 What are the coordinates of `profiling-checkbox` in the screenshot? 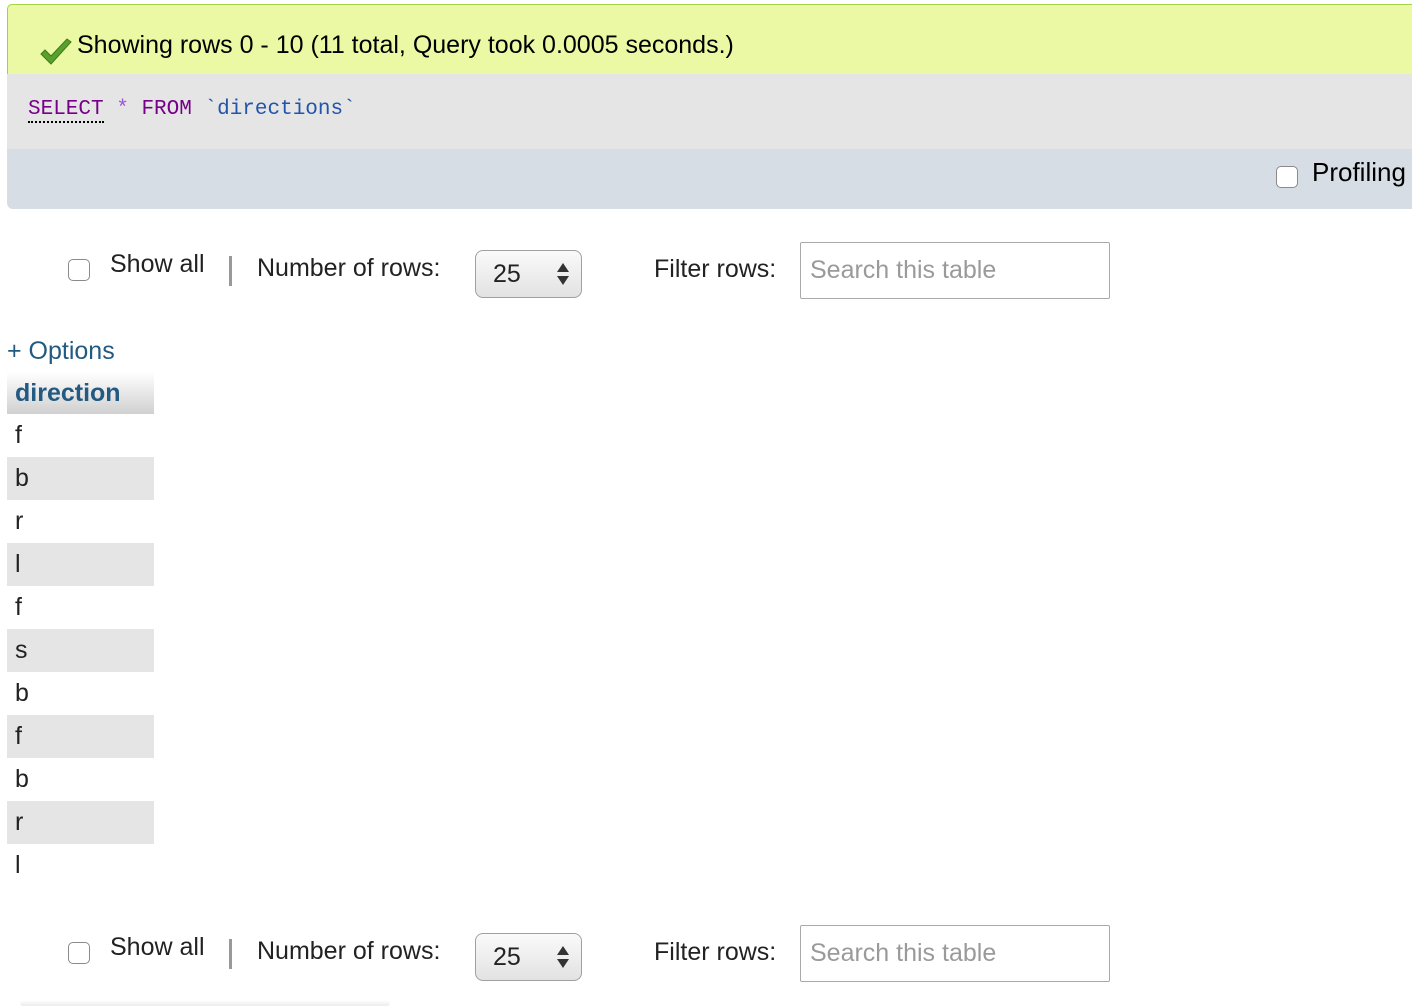 It's located at (1287, 177).